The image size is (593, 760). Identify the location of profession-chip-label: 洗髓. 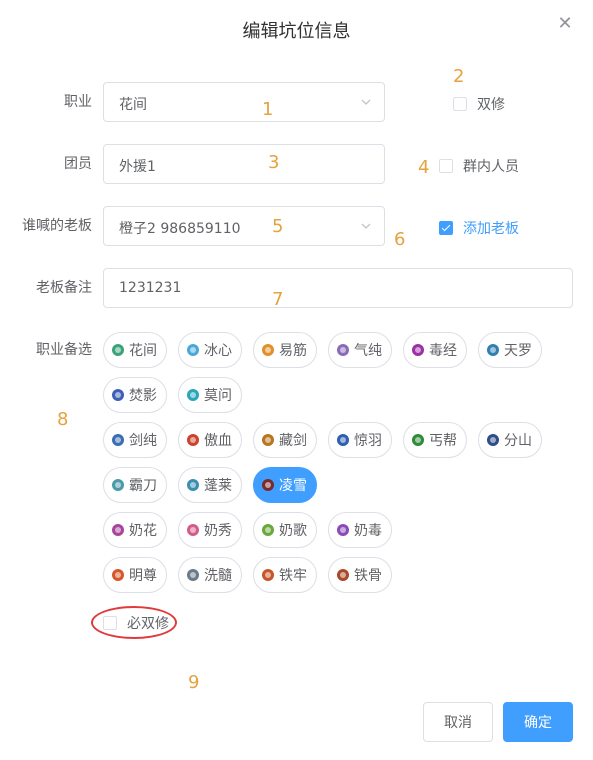
(218, 576).